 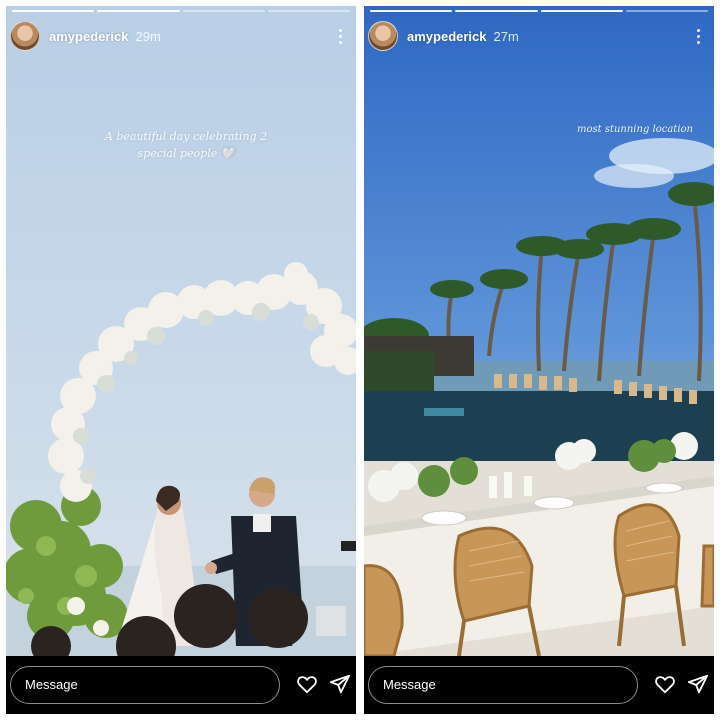 I want to click on story-caption: most stunning location, so click(x=635, y=129).